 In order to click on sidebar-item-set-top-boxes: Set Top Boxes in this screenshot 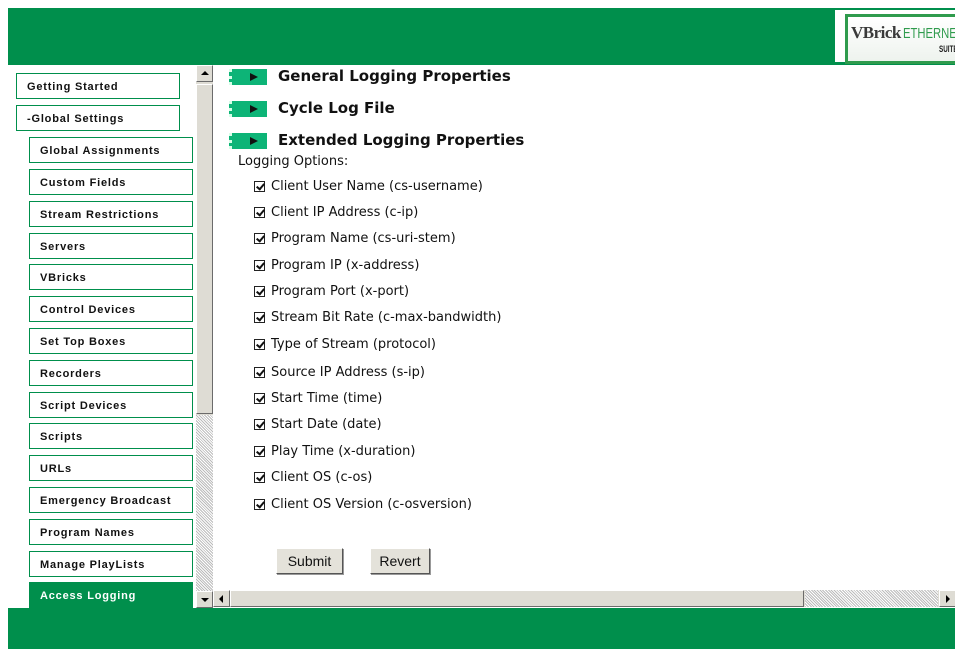, I will do `click(111, 341)`.